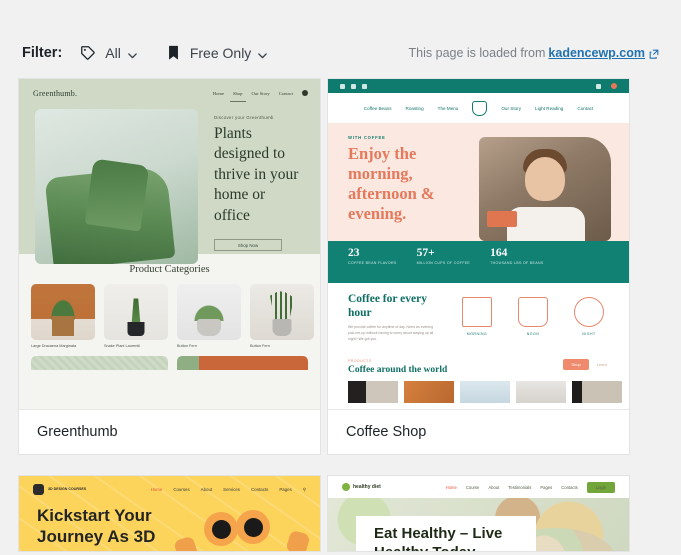  What do you see at coordinates (173, 53) in the screenshot?
I see `bookmark-icon` at bounding box center [173, 53].